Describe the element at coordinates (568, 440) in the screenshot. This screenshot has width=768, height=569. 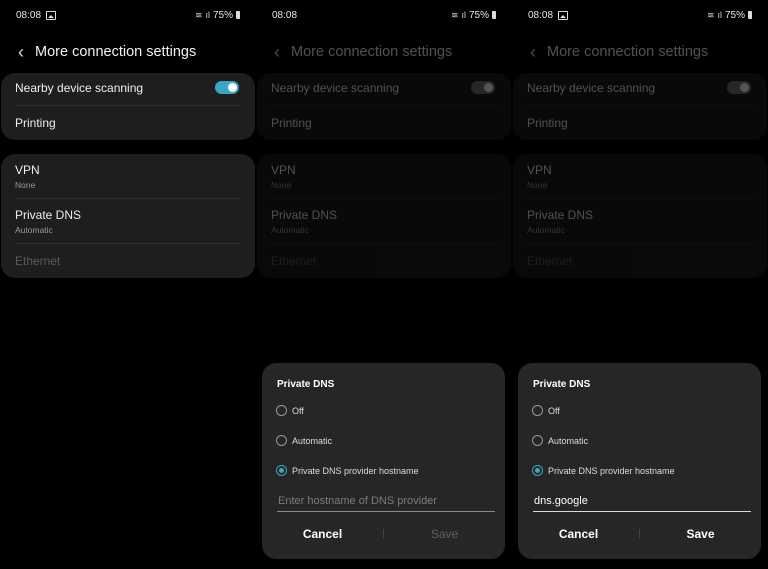
I see `option-automatic-label: Automatic` at that location.